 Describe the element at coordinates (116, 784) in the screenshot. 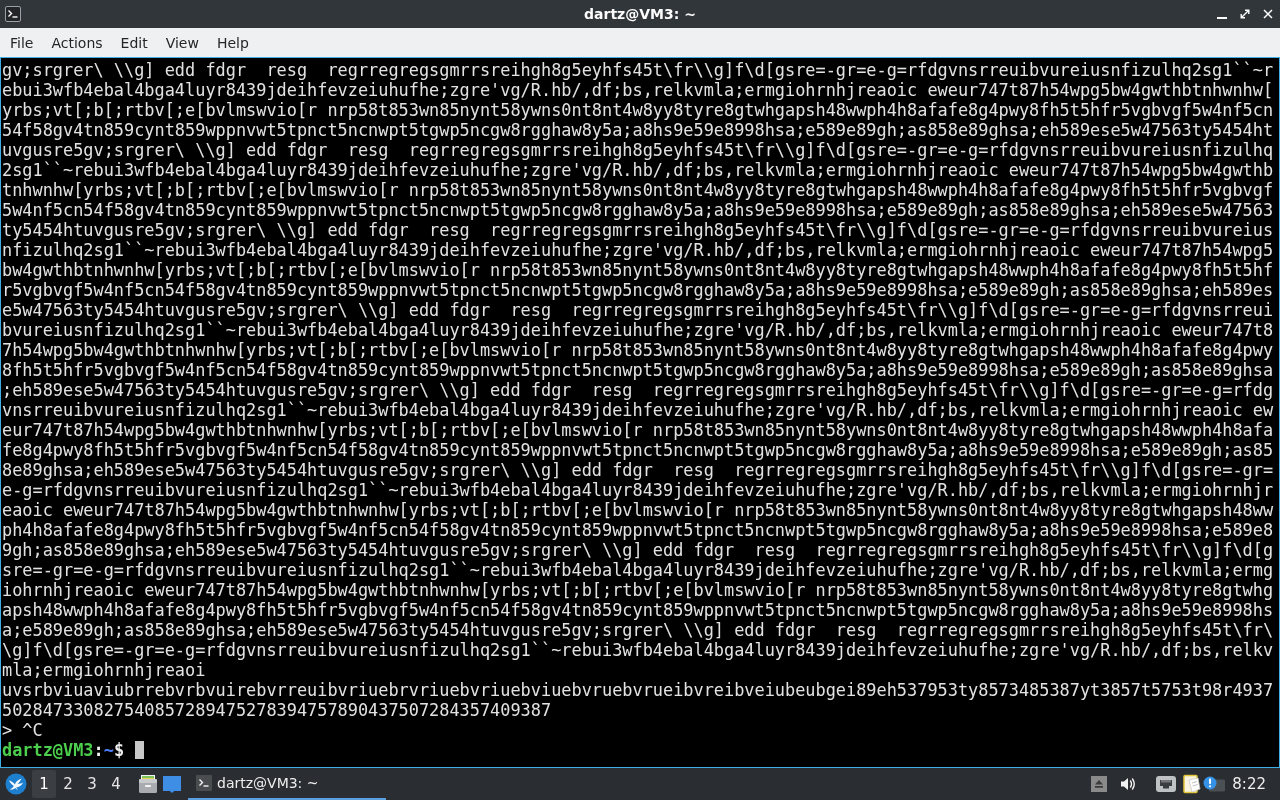

I see `workspace-button: 4` at that location.